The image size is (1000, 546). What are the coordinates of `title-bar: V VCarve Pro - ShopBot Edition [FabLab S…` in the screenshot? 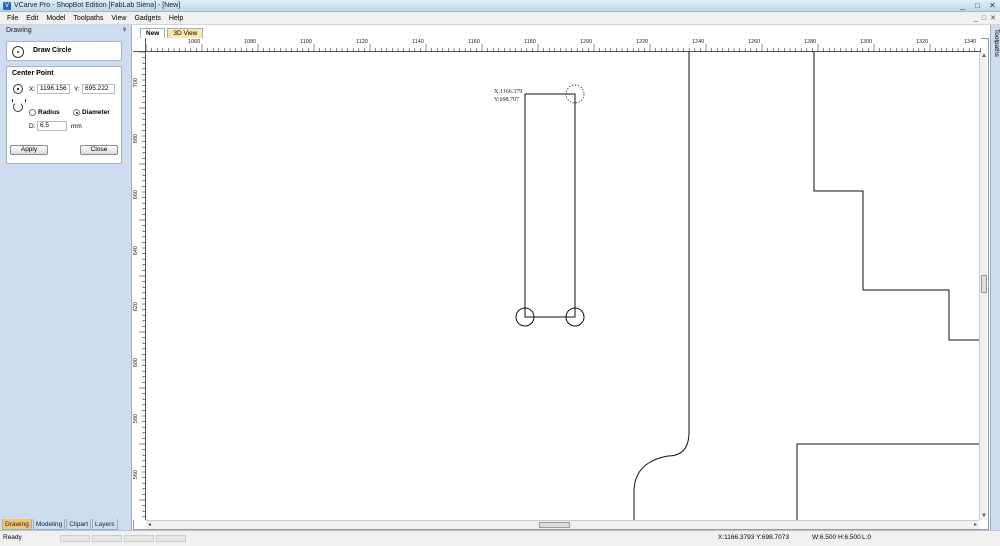 It's located at (500, 6).